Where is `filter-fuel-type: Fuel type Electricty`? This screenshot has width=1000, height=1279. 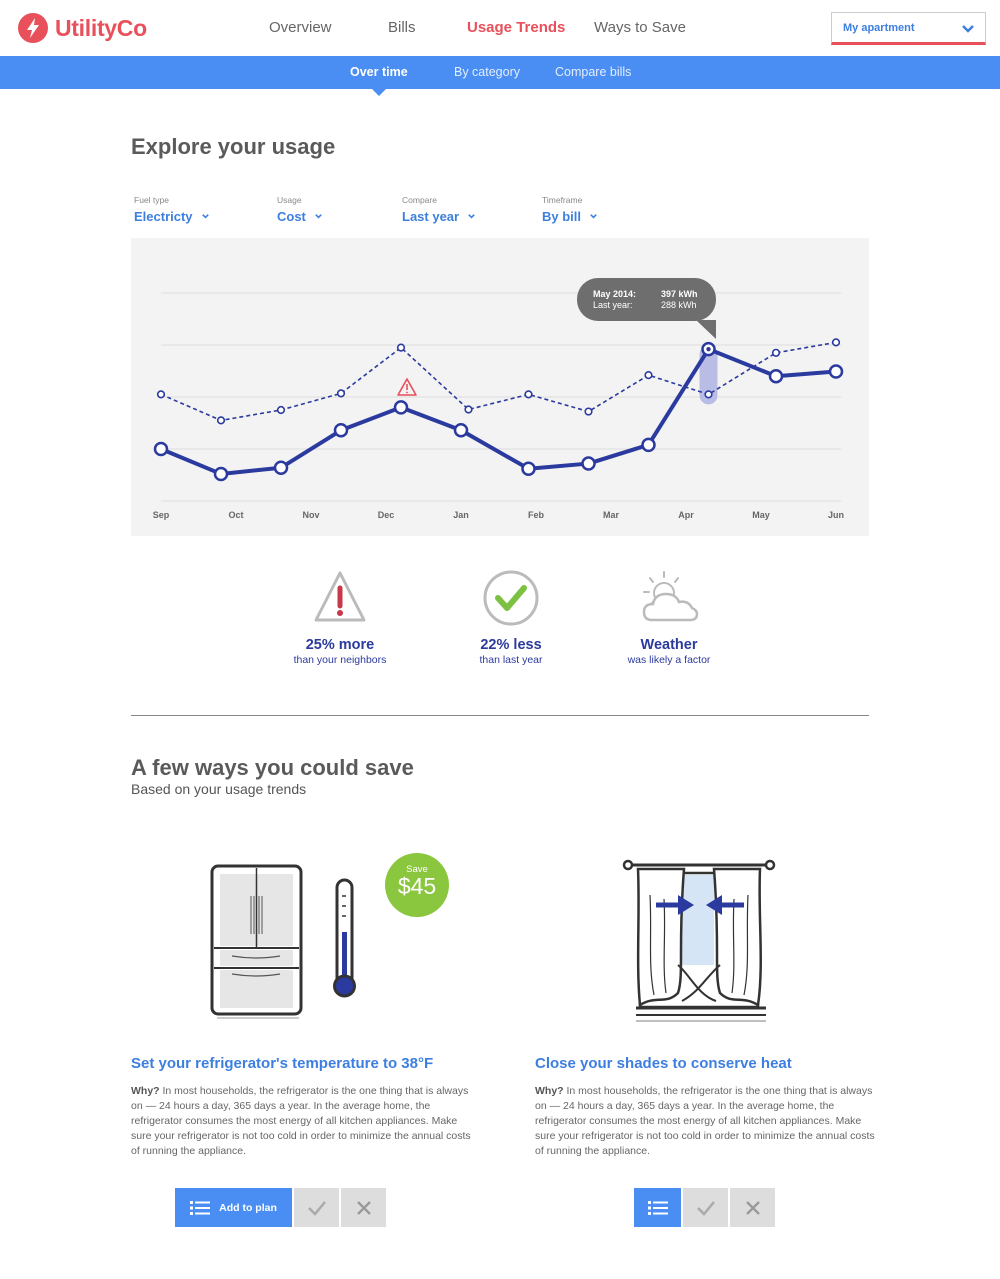 filter-fuel-type: Fuel type Electricty is located at coordinates (172, 209).